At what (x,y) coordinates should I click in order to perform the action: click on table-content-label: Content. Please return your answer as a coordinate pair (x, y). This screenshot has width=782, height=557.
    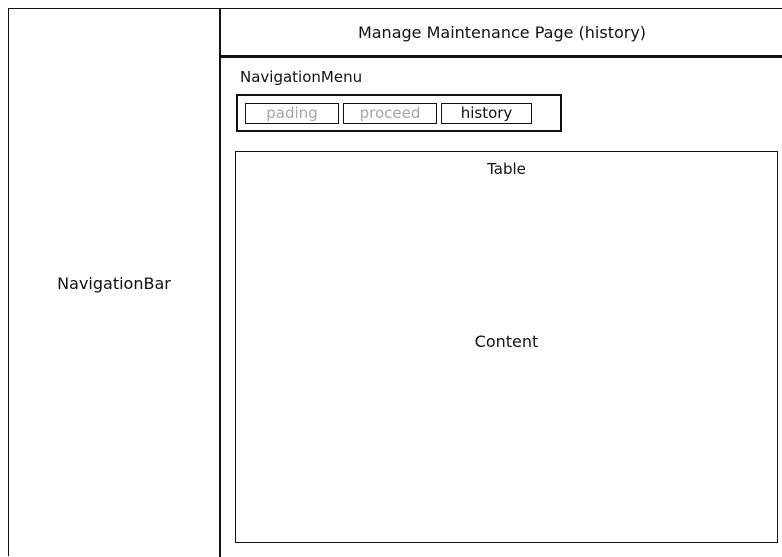
    Looking at the image, I should click on (506, 341).